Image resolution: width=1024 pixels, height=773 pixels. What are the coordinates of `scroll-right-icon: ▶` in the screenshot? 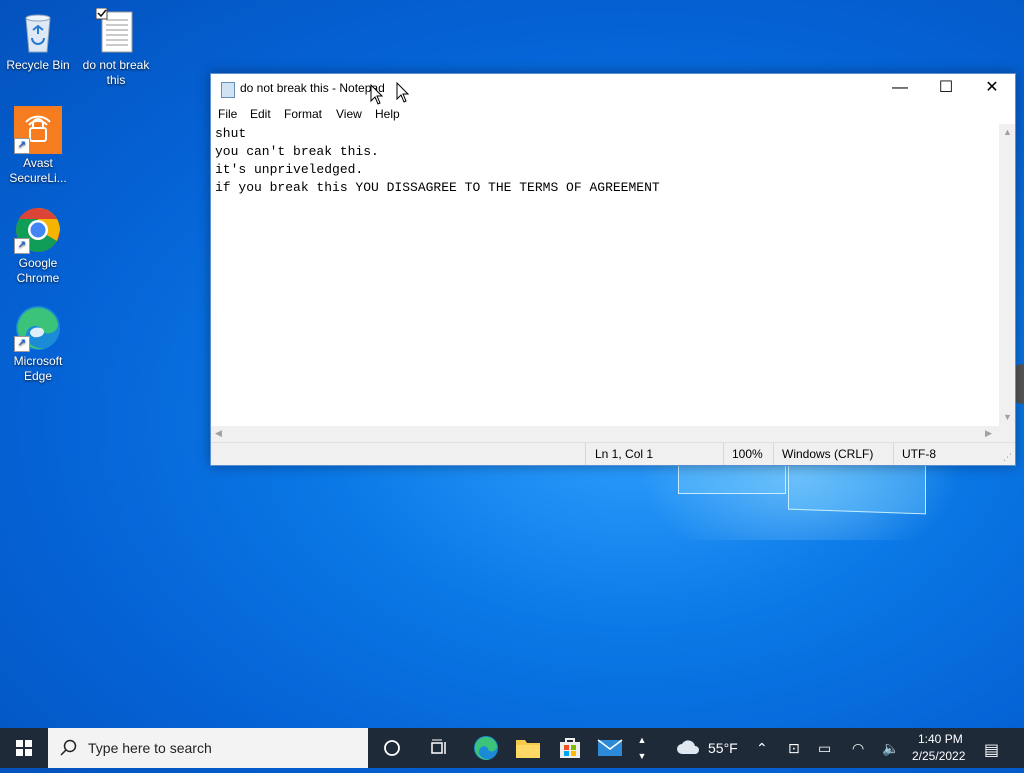 It's located at (988, 433).